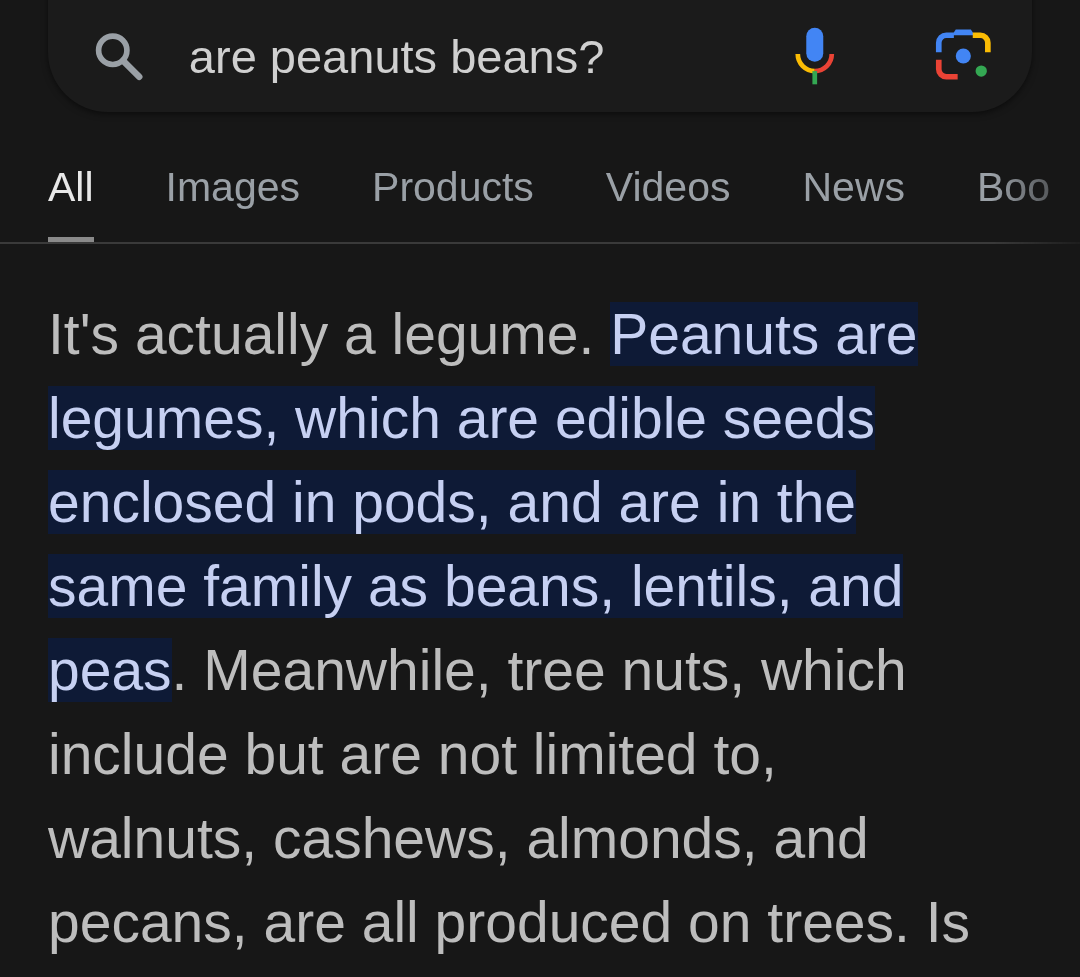 This screenshot has height=977, width=1080. What do you see at coordinates (491, 56) in the screenshot?
I see `search-input: are peanuts beans?` at bounding box center [491, 56].